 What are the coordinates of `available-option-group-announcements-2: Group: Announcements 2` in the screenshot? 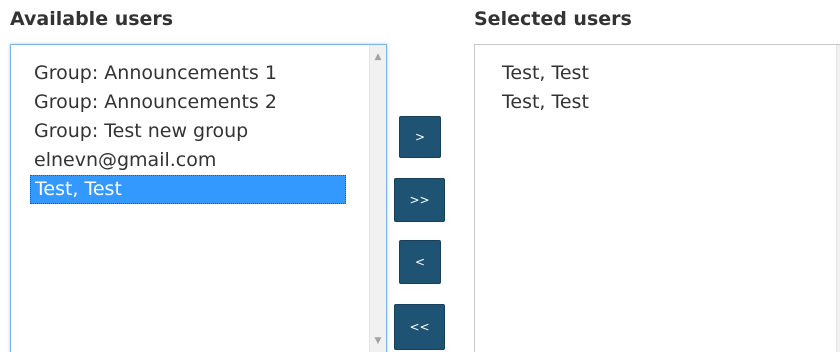 It's located at (188, 102).